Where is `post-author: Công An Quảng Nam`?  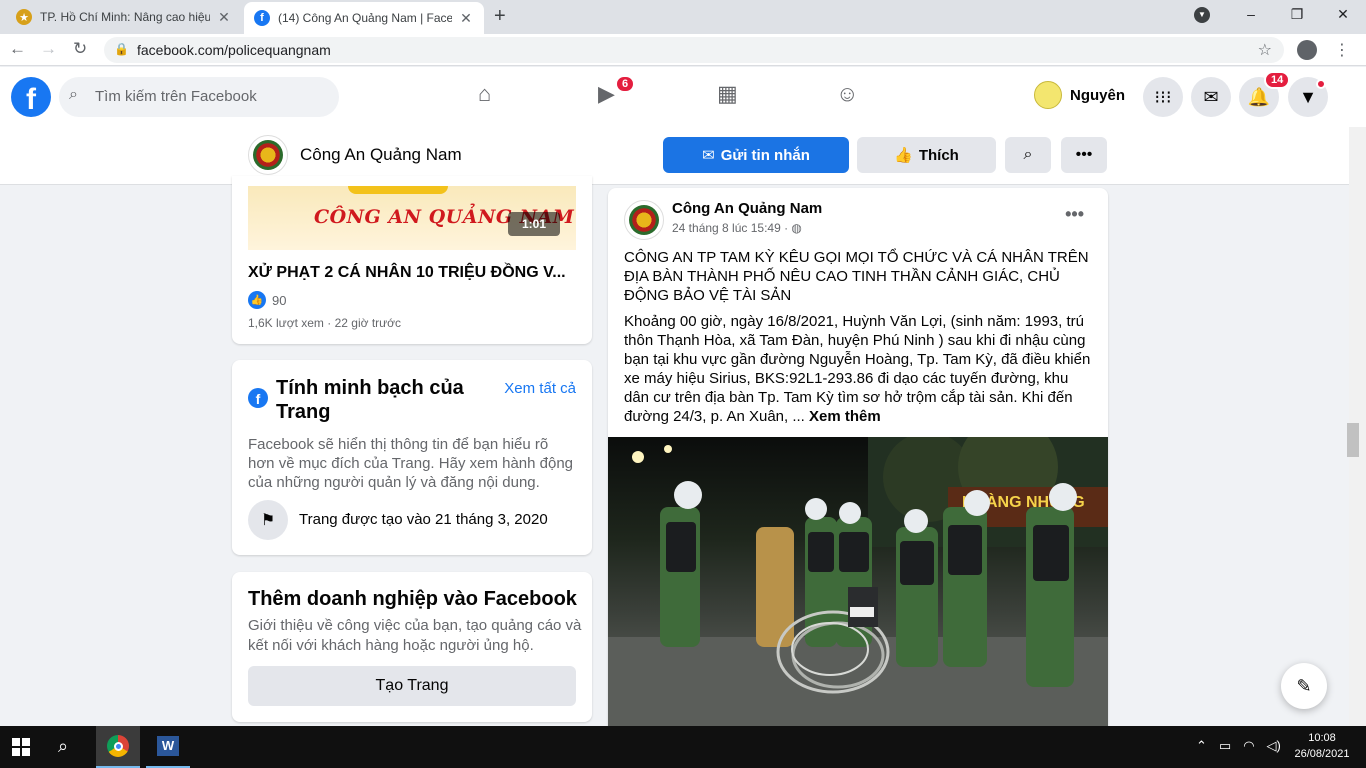
post-author: Công An Quảng Nam is located at coordinates (747, 208).